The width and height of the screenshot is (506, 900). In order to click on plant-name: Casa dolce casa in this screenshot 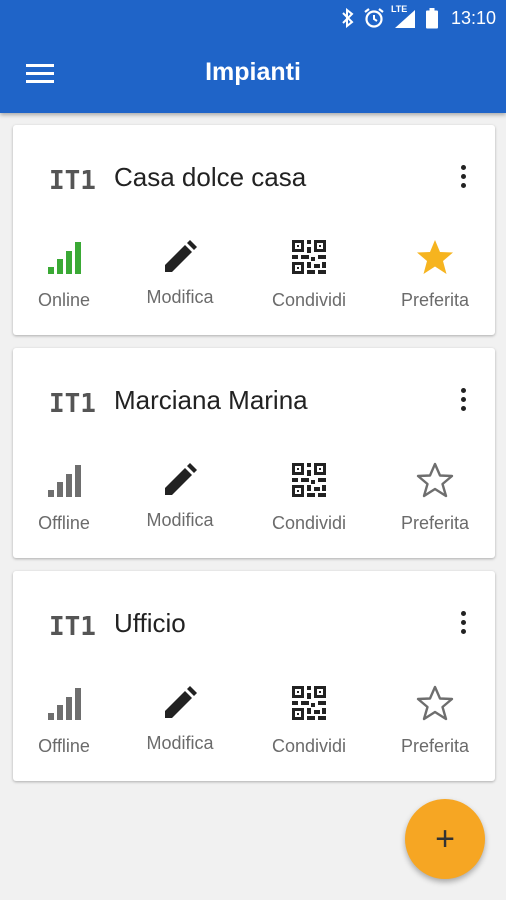, I will do `click(210, 177)`.